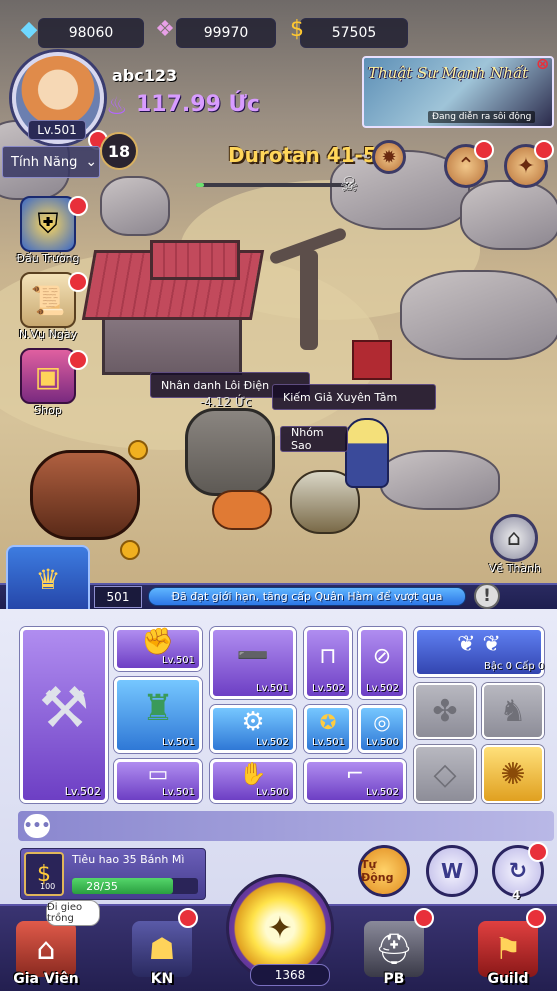  Describe the element at coordinates (158, 642) in the screenshot. I see `gauntlet-icon: ✊` at that location.